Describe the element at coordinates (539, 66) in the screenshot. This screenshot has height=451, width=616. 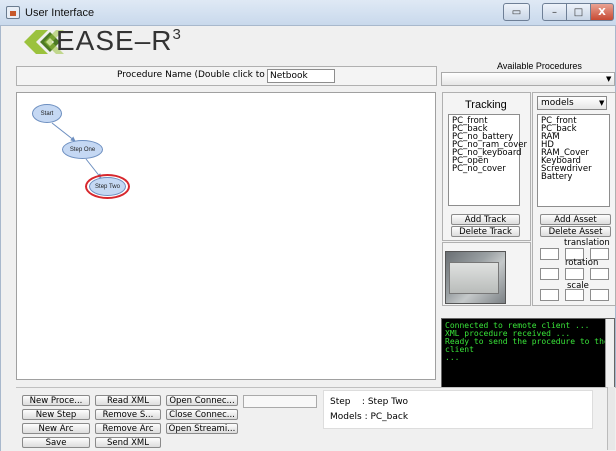
I see `available-procedures-label: Available Procedures` at that location.